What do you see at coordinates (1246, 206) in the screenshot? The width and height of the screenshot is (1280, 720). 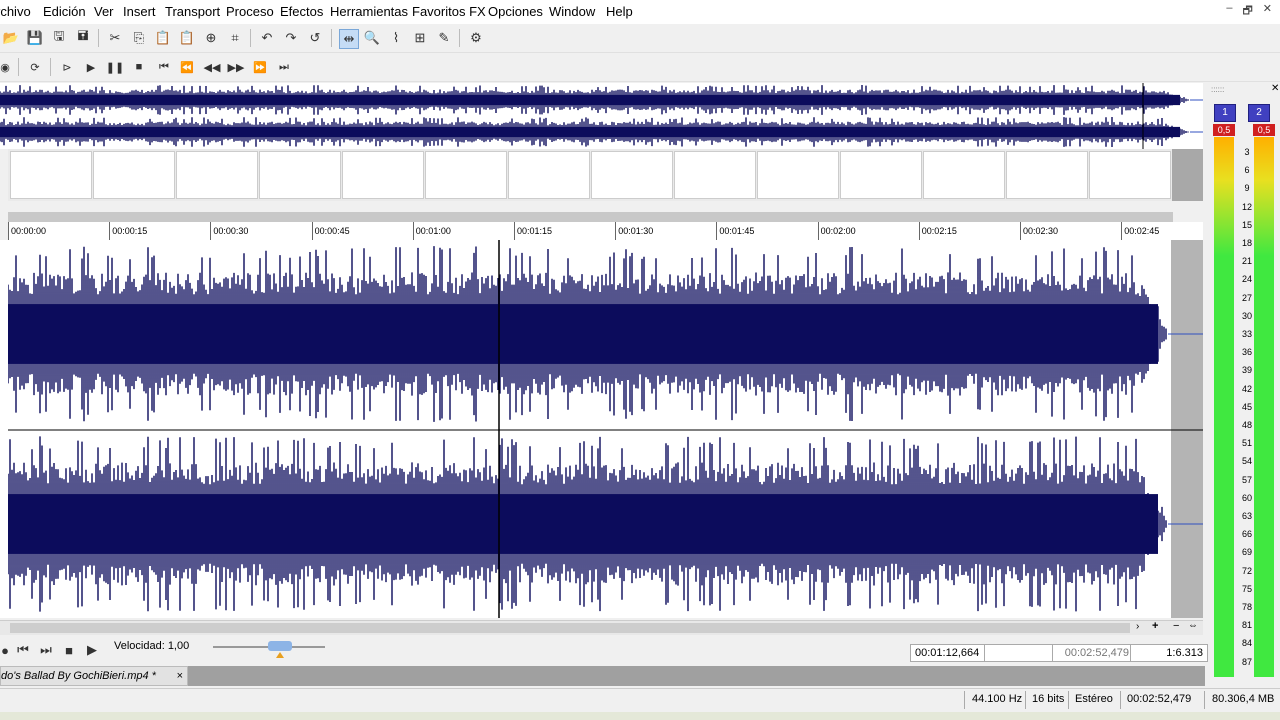 I see `meter-scale-label: 12` at bounding box center [1246, 206].